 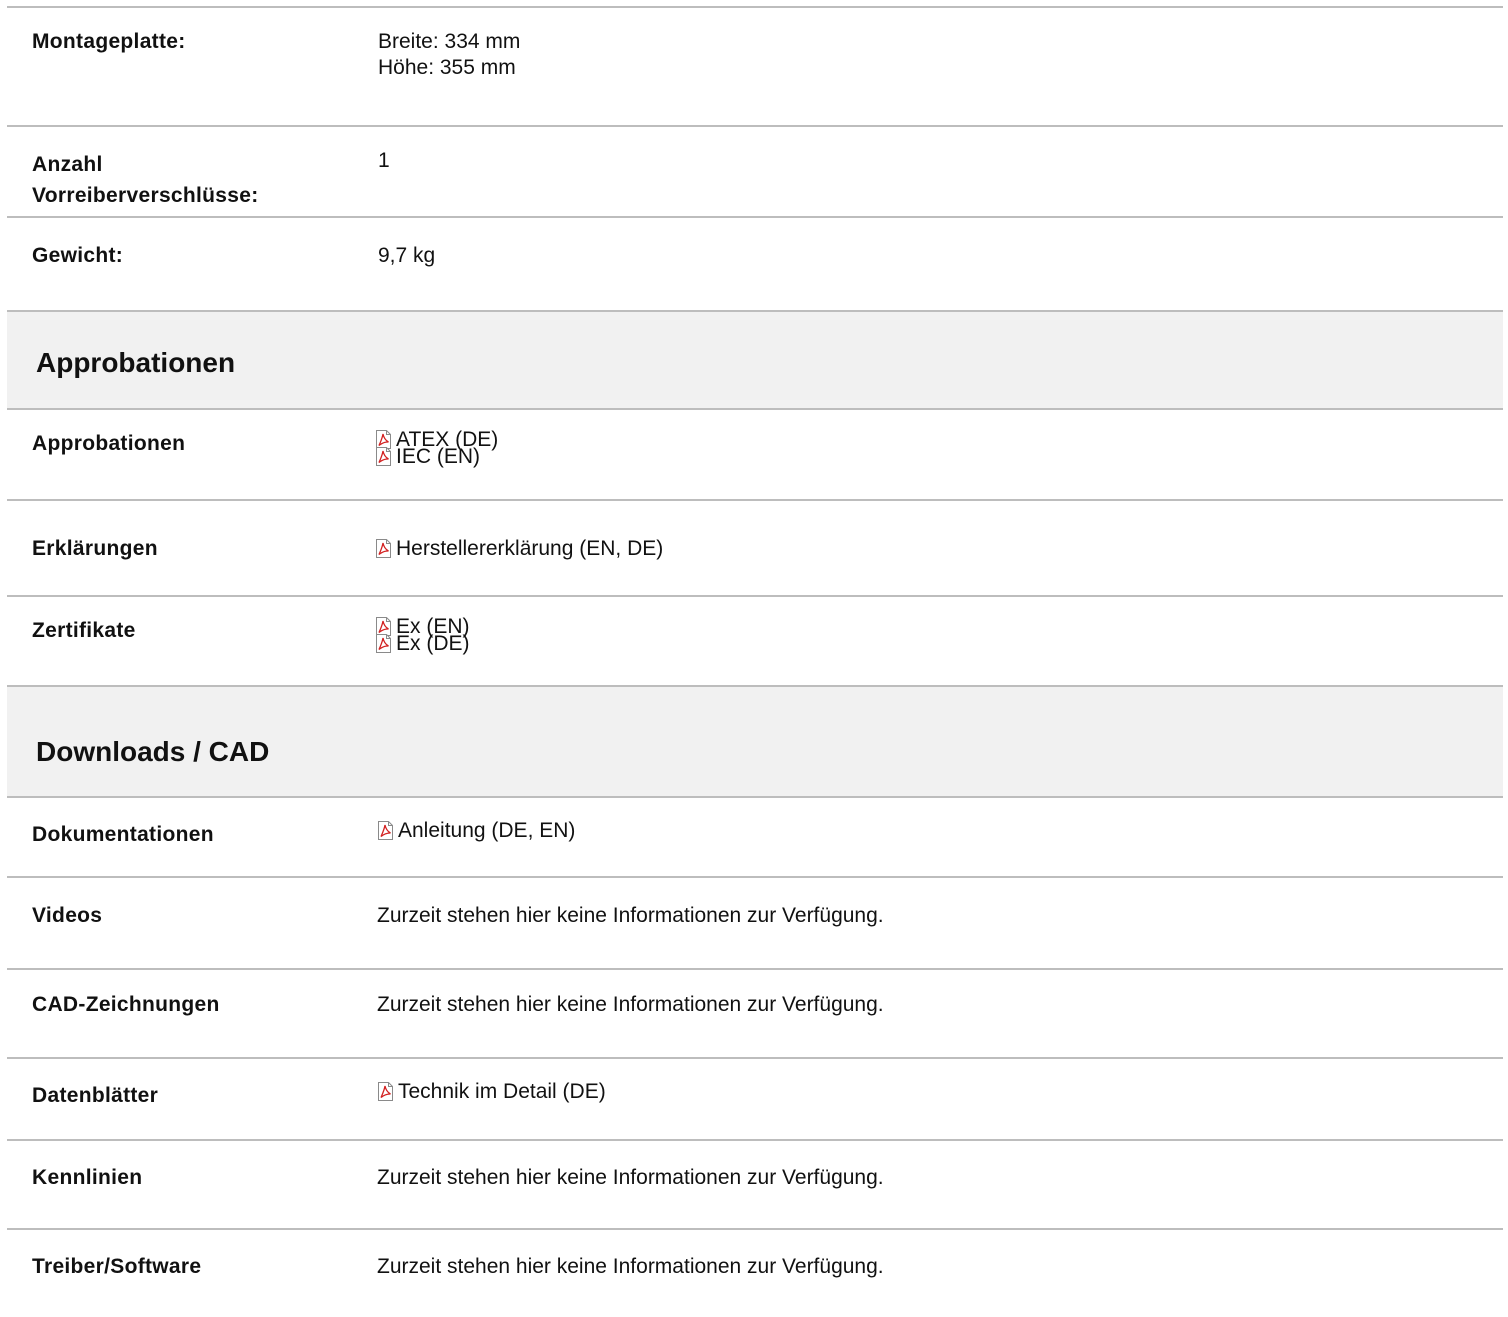 I want to click on row-value-zertifikate: Ex (EN) Ex (DE), so click(x=422, y=635).